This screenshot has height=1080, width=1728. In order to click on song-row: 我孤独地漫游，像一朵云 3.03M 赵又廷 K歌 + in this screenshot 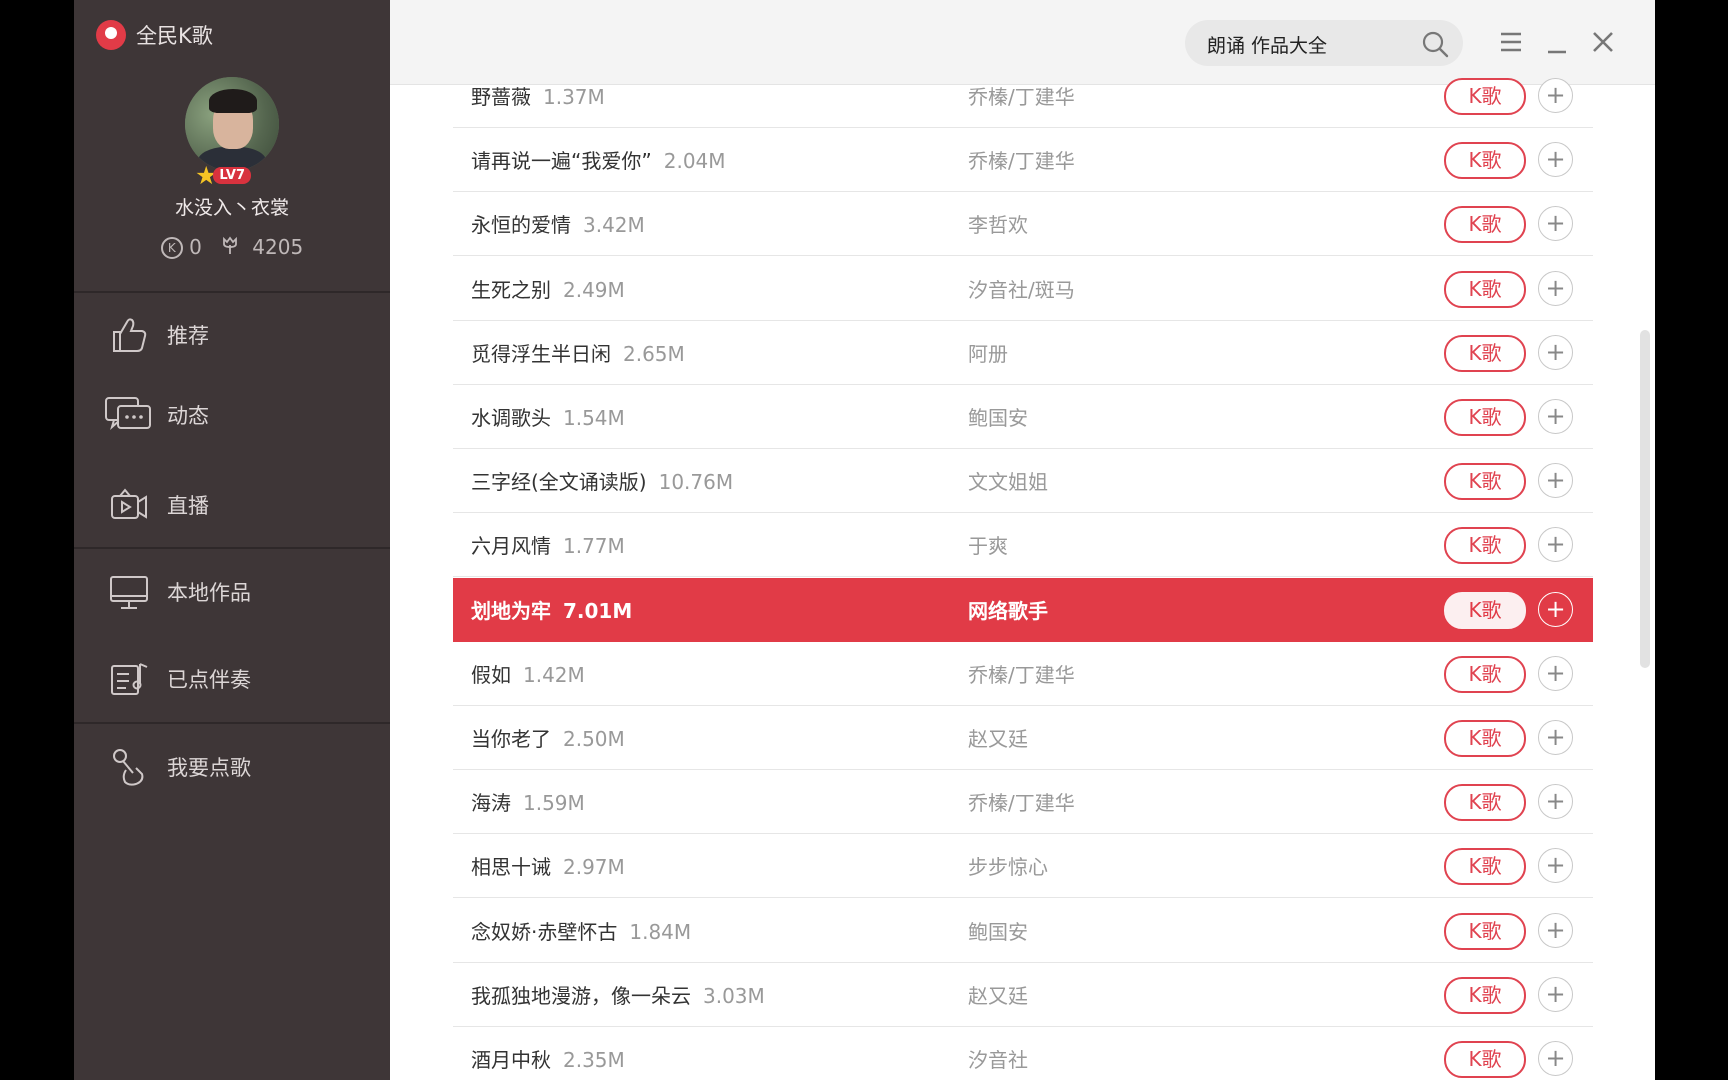, I will do `click(1023, 995)`.